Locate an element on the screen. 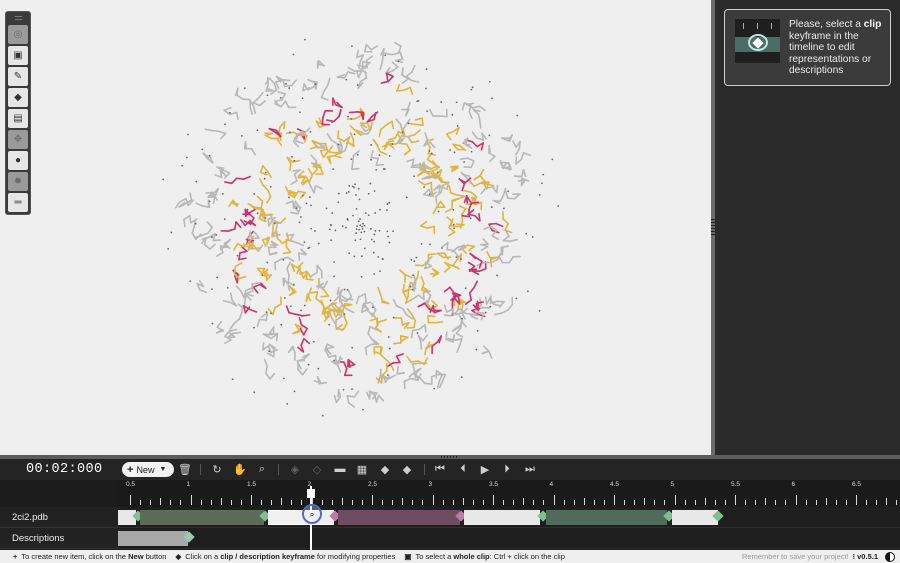 This screenshot has height=563, width=900. keyframe-left-icon: ◆ is located at coordinates (385, 469).